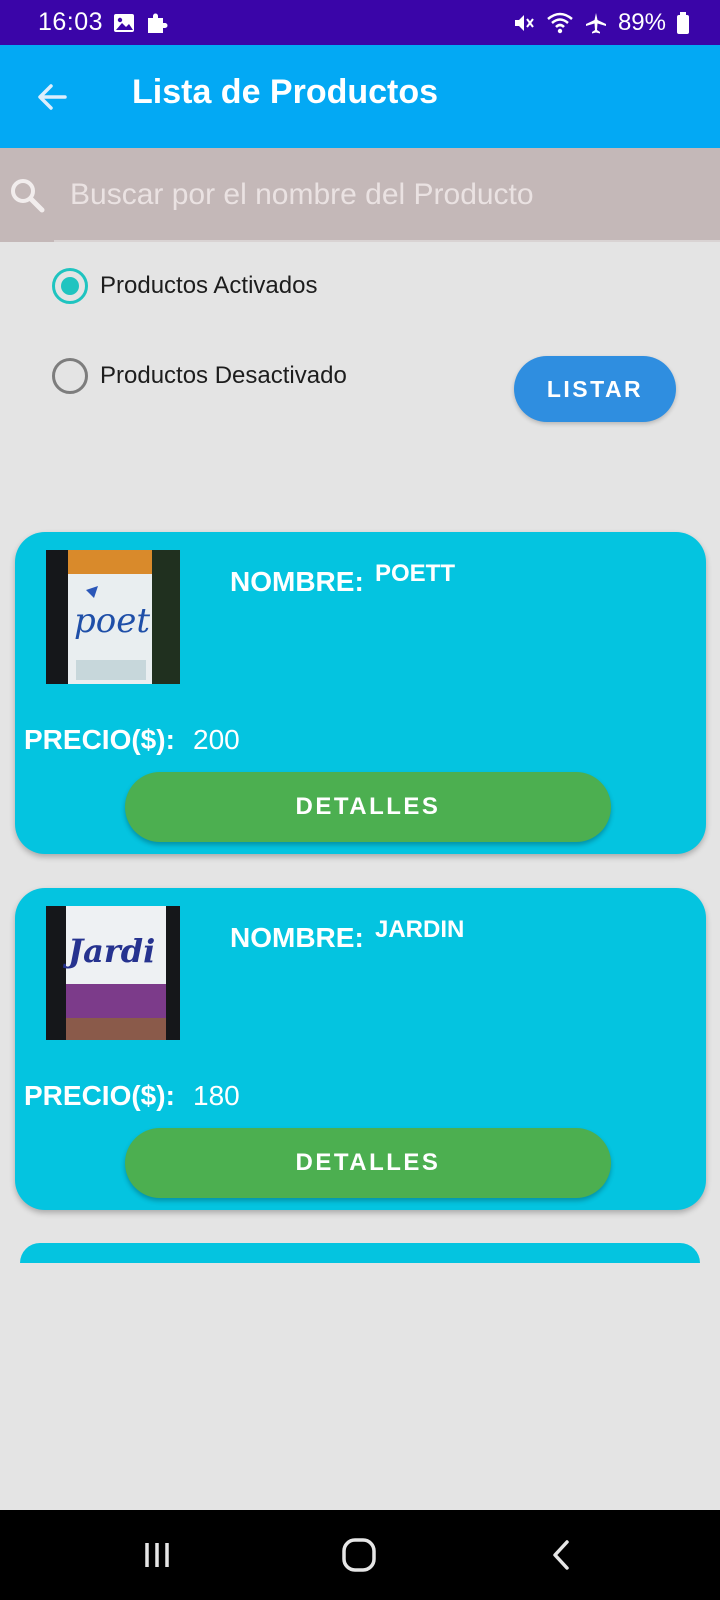  Describe the element at coordinates (124, 23) in the screenshot. I see `image-icon` at that location.